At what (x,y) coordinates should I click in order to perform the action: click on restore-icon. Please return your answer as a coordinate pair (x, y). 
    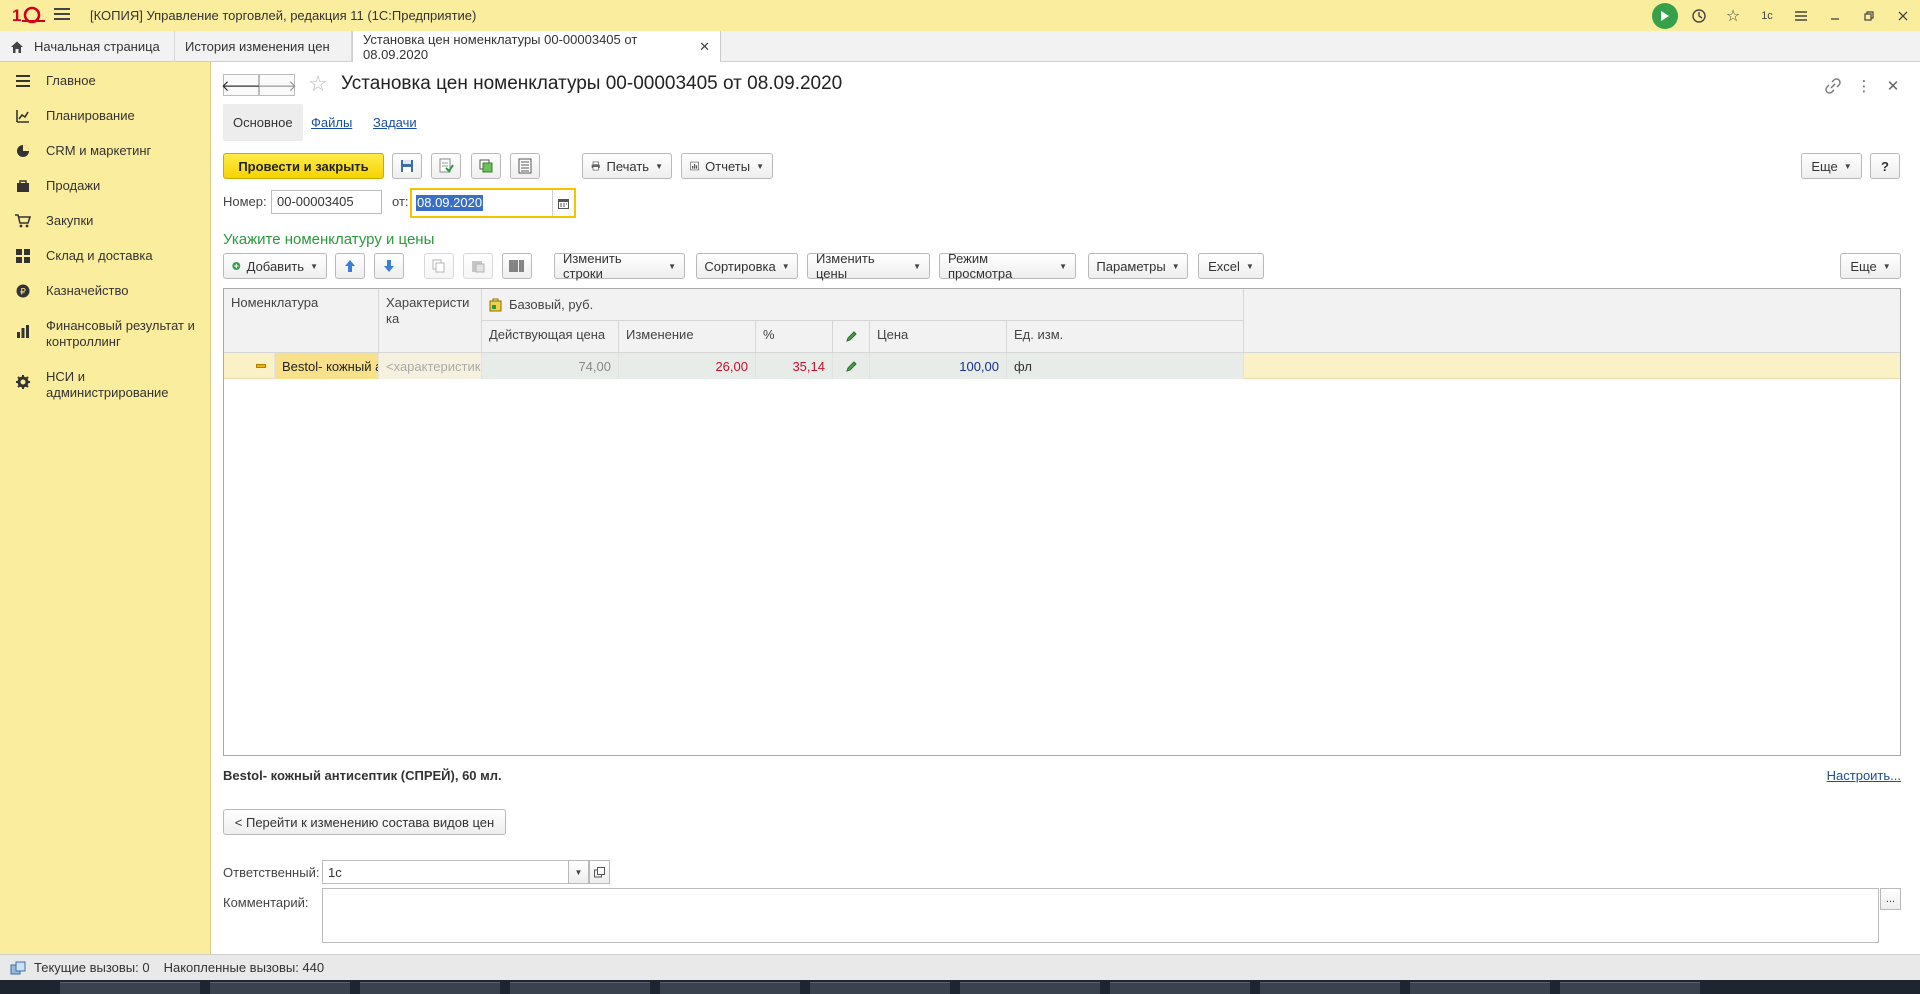
    Looking at the image, I should click on (1869, 15).